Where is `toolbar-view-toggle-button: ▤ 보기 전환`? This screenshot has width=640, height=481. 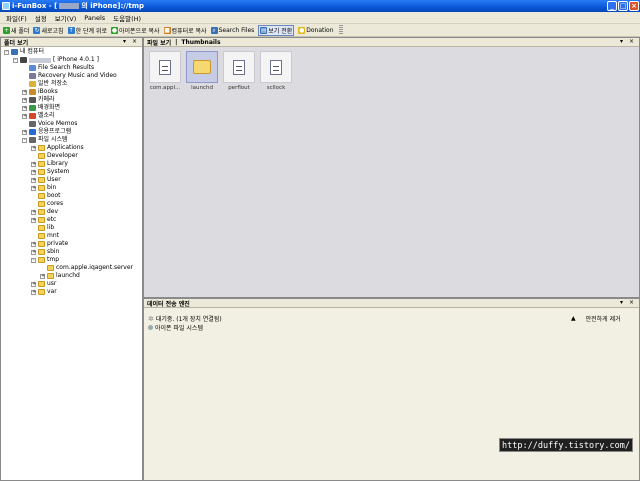 toolbar-view-toggle-button: ▤ 보기 전환 is located at coordinates (276, 30).